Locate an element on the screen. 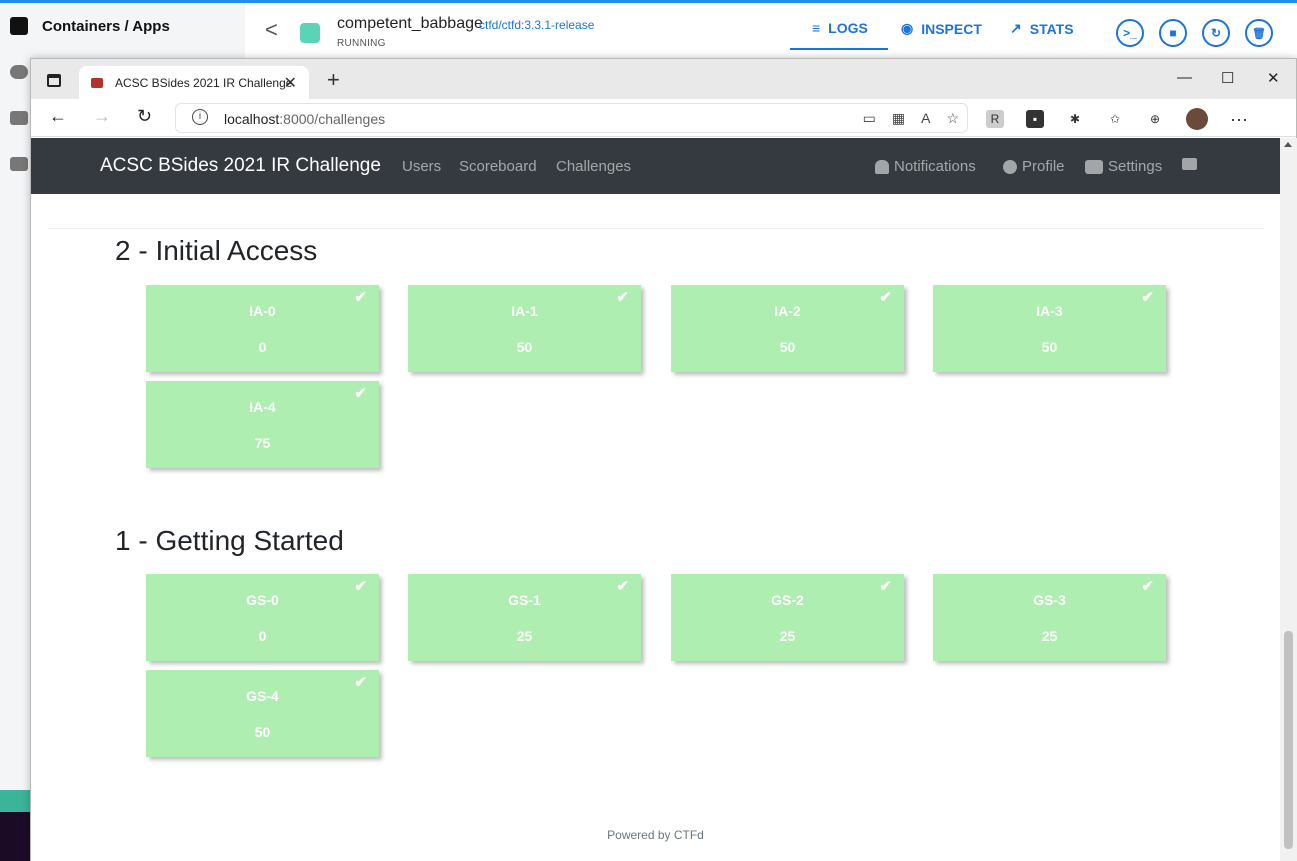 This screenshot has width=1297, height=861. docker-dark-strip is located at coordinates (15, 836).